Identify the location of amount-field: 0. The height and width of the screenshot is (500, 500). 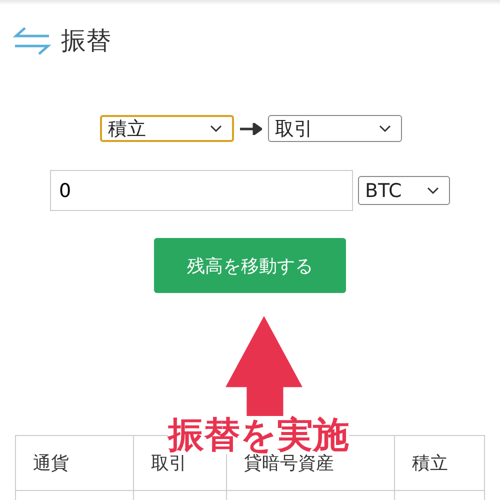
(201, 190).